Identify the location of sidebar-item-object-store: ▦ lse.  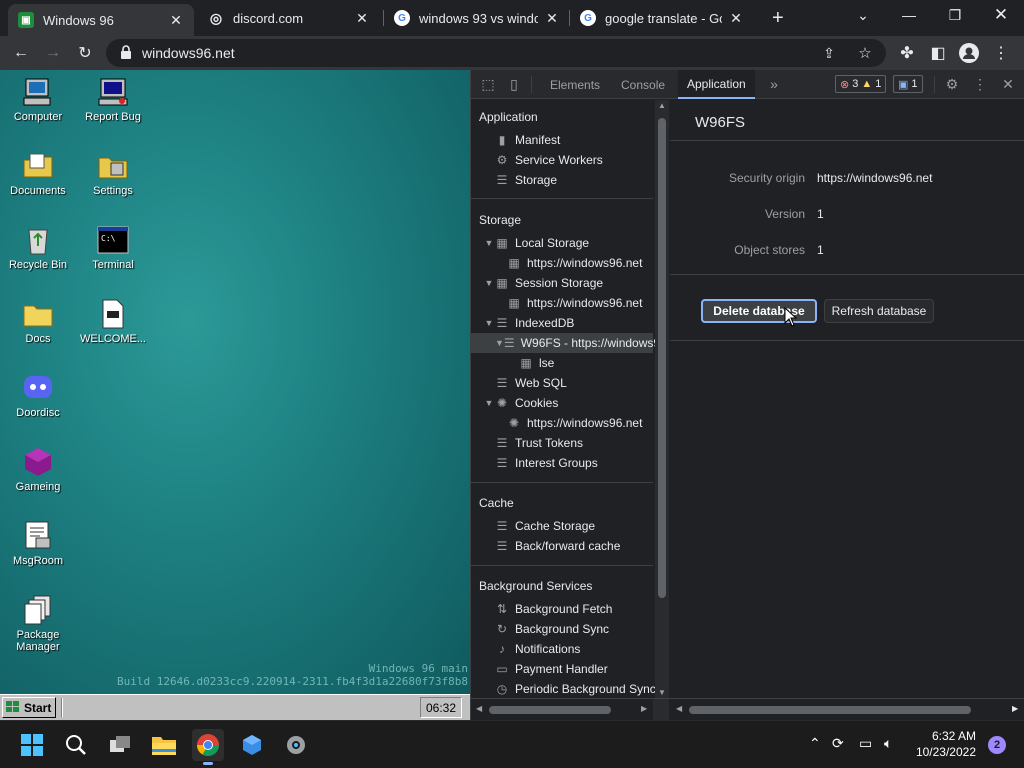
(536, 363).